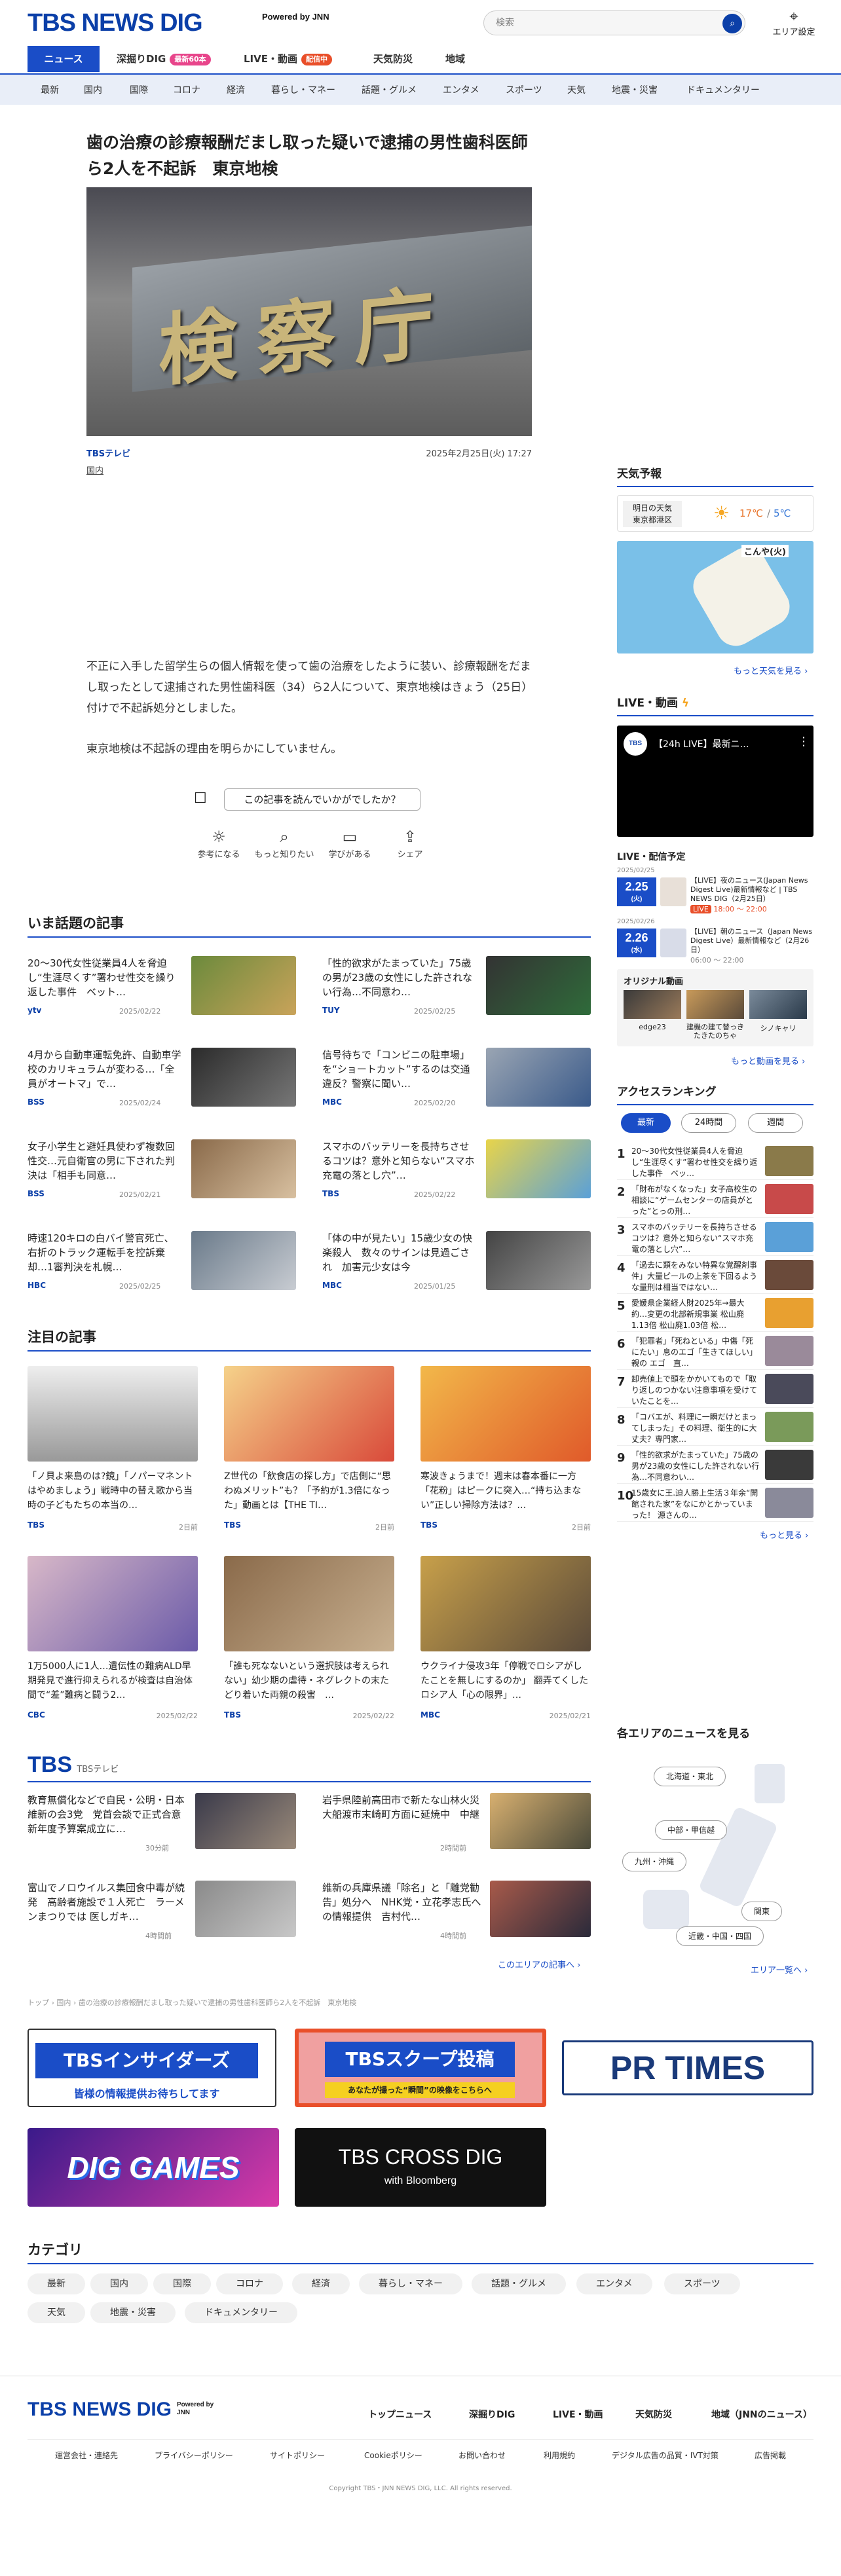  Describe the element at coordinates (804, 742) in the screenshot. I see `more-vert-icon: ⋮` at that location.